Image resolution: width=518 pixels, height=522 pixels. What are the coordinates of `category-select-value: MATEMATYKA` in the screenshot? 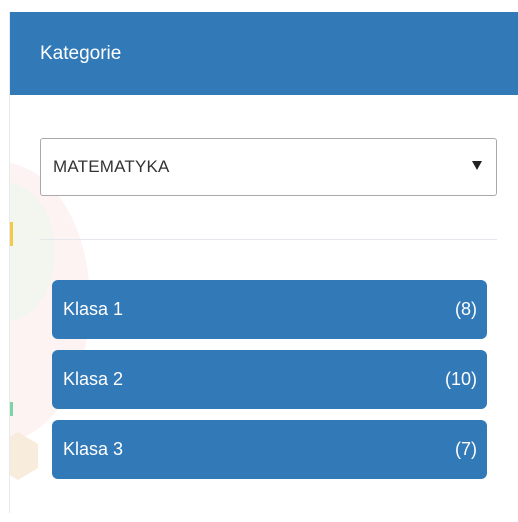 It's located at (111, 166).